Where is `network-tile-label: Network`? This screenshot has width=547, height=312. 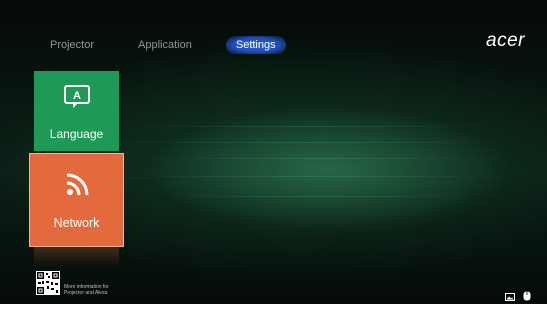
network-tile-label: Network is located at coordinates (76, 223).